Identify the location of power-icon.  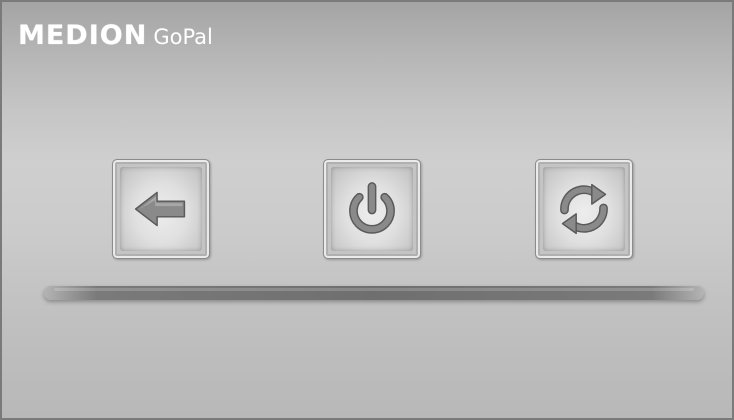
(372, 208).